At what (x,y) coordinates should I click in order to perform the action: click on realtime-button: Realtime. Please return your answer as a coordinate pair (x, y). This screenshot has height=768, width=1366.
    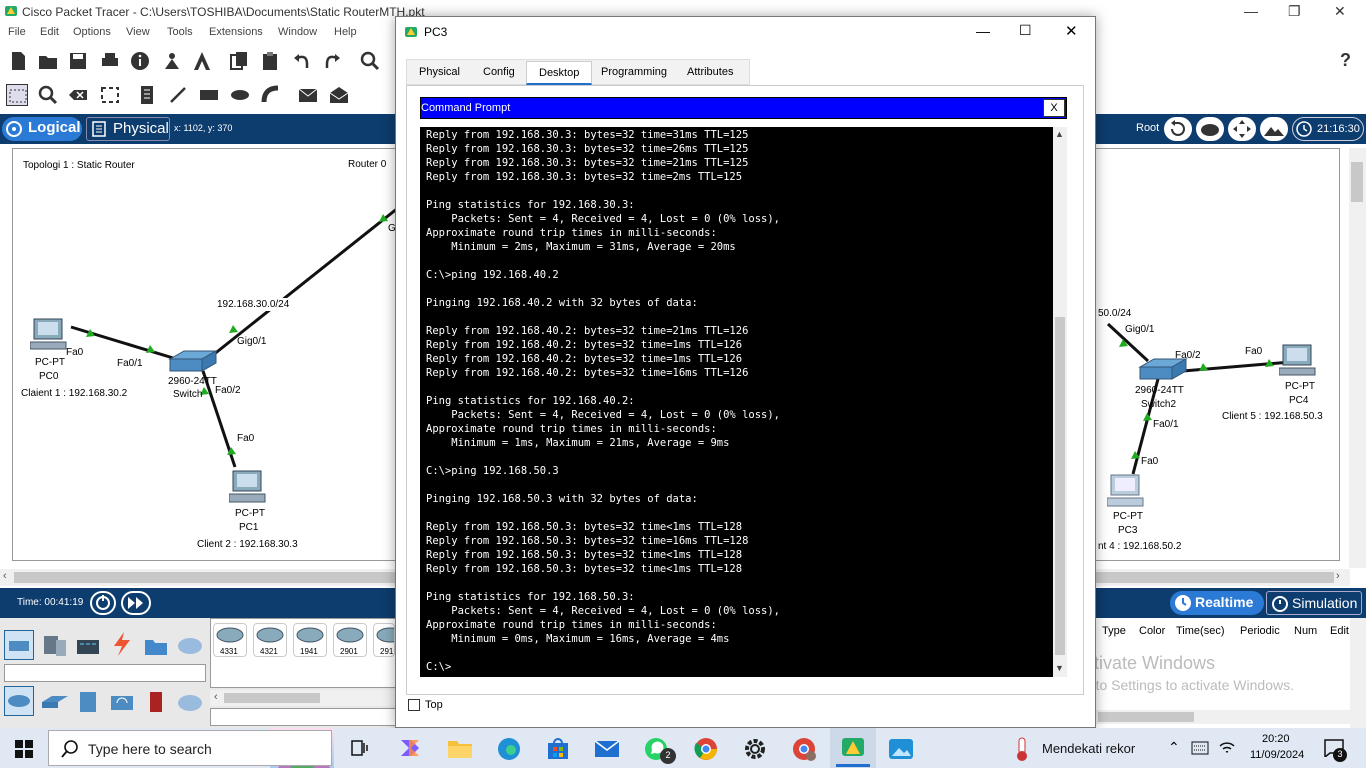
    Looking at the image, I should click on (1217, 603).